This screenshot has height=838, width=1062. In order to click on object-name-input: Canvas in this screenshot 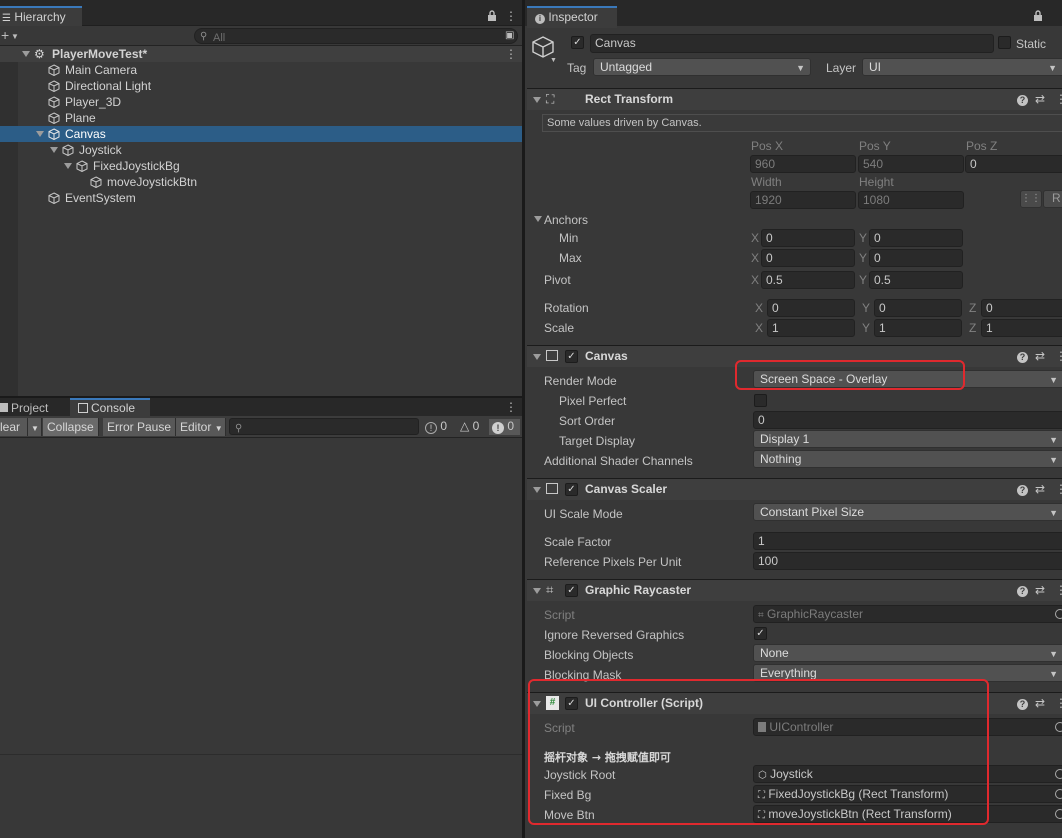, I will do `click(792, 43)`.